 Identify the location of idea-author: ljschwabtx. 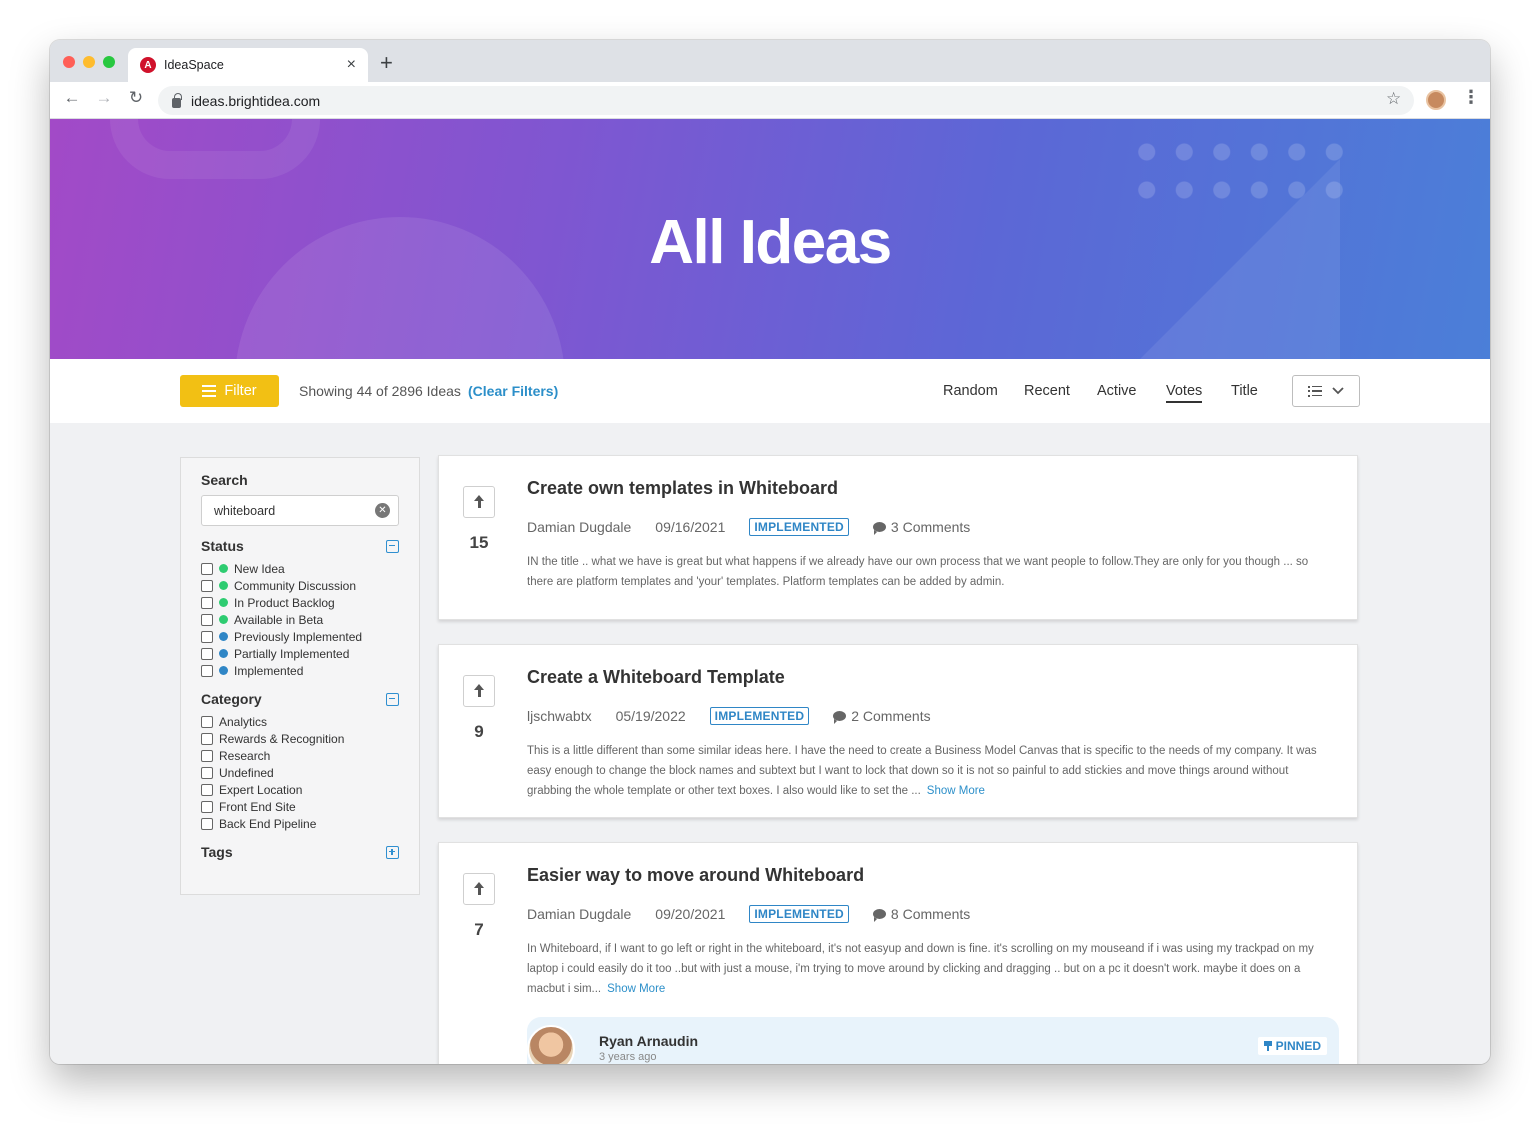
(559, 716).